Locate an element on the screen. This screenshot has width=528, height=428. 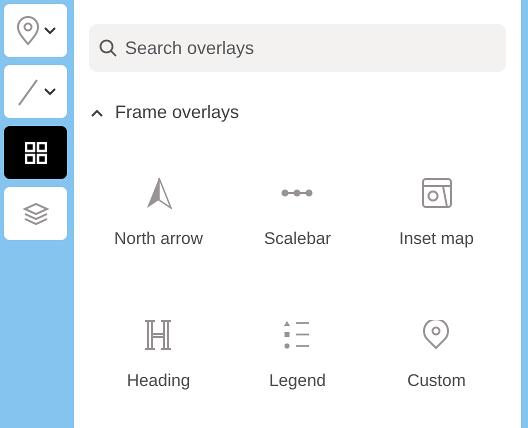
overlay-item: Custom is located at coordinates (436, 340).